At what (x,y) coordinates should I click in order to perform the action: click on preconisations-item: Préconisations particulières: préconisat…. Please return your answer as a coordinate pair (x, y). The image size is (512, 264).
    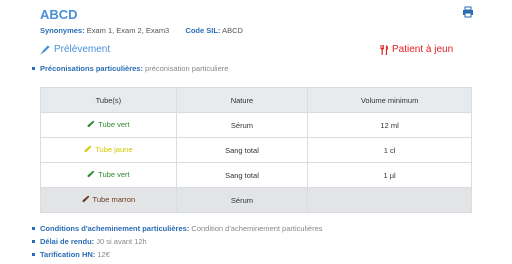
    Looking at the image, I should click on (130, 68).